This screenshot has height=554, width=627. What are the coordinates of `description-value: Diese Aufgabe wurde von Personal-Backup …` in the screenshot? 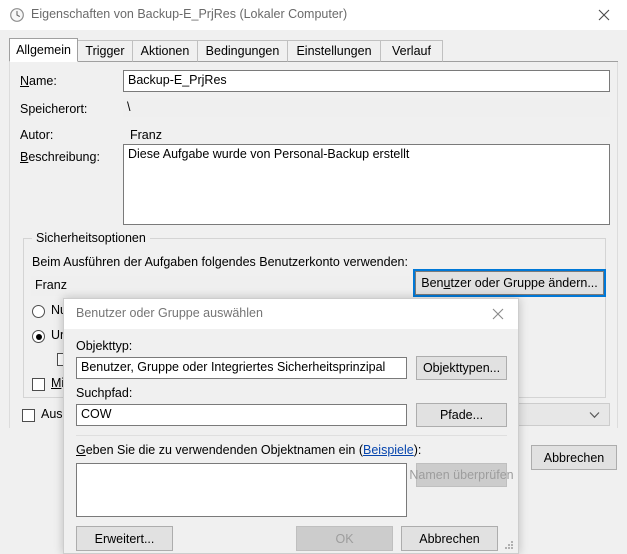 It's located at (269, 154).